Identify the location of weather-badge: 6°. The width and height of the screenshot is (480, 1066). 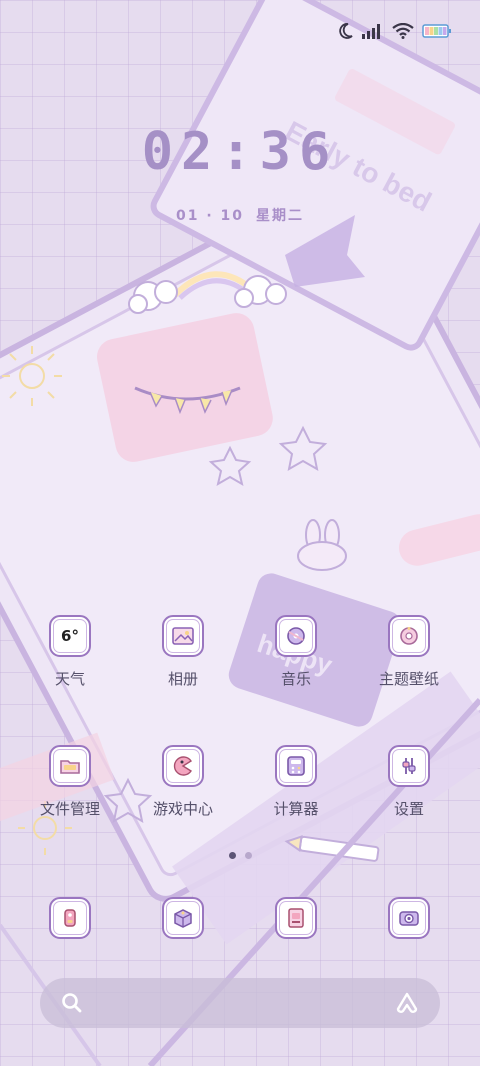
(70, 636).